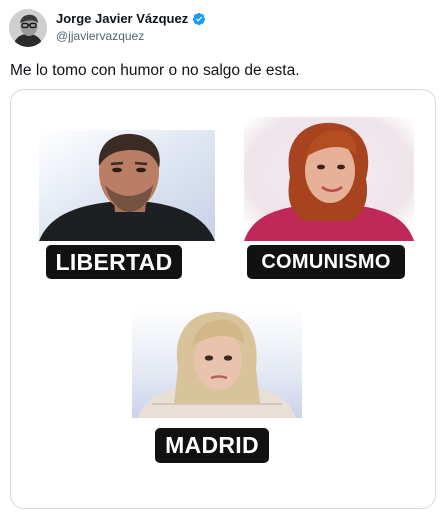 This screenshot has height=520, width=445. What do you see at coordinates (127, 185) in the screenshot?
I see `meme-photo-libertad` at bounding box center [127, 185].